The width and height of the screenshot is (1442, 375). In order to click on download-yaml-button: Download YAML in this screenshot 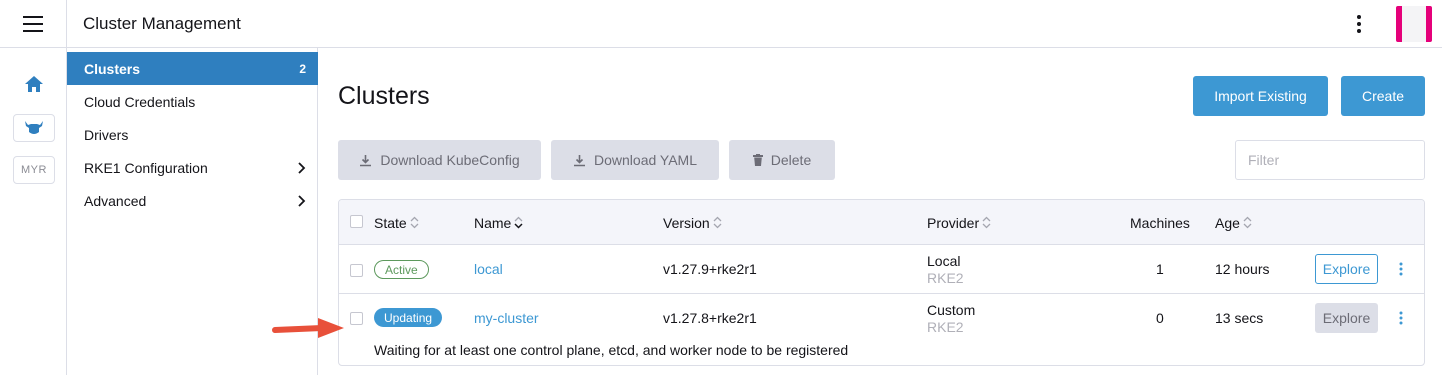, I will do `click(635, 160)`.